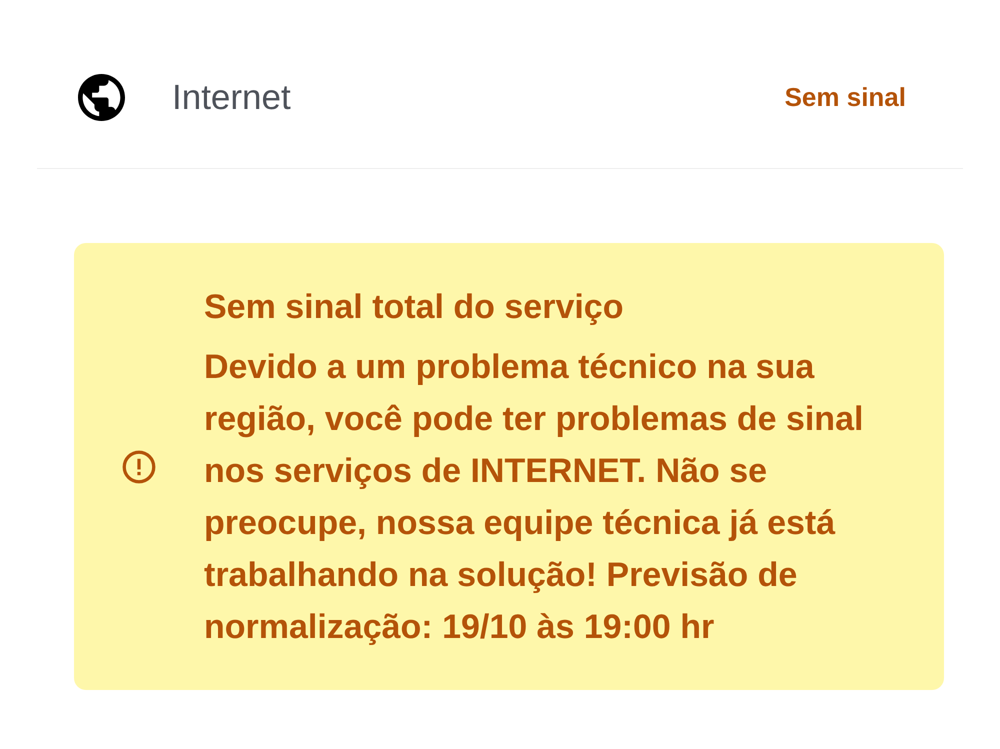  Describe the element at coordinates (414, 307) in the screenshot. I see `alert-title: Sem sinal total do serviço` at that location.